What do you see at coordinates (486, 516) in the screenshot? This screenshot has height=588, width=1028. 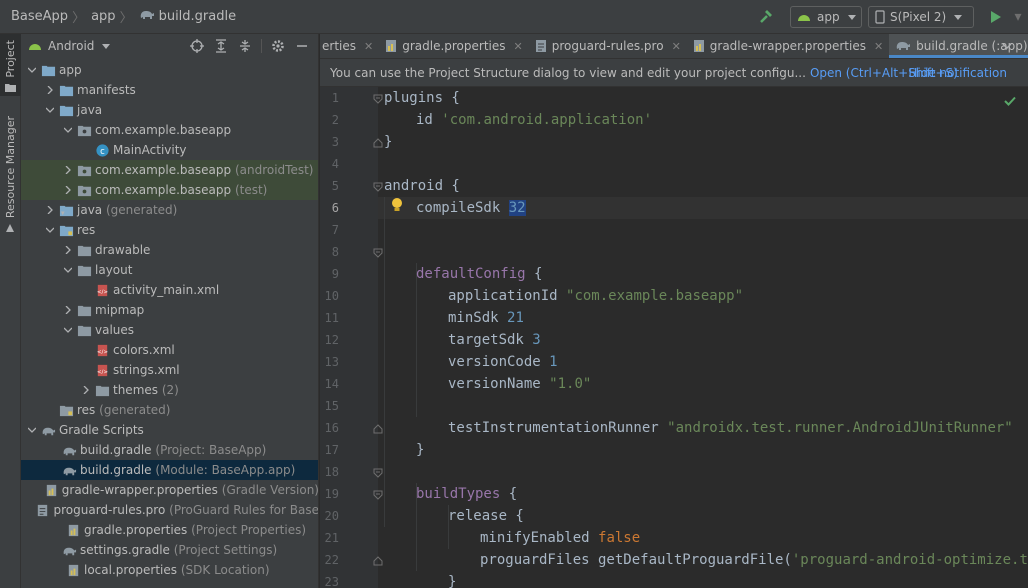 I see `code-line: release {` at bounding box center [486, 516].